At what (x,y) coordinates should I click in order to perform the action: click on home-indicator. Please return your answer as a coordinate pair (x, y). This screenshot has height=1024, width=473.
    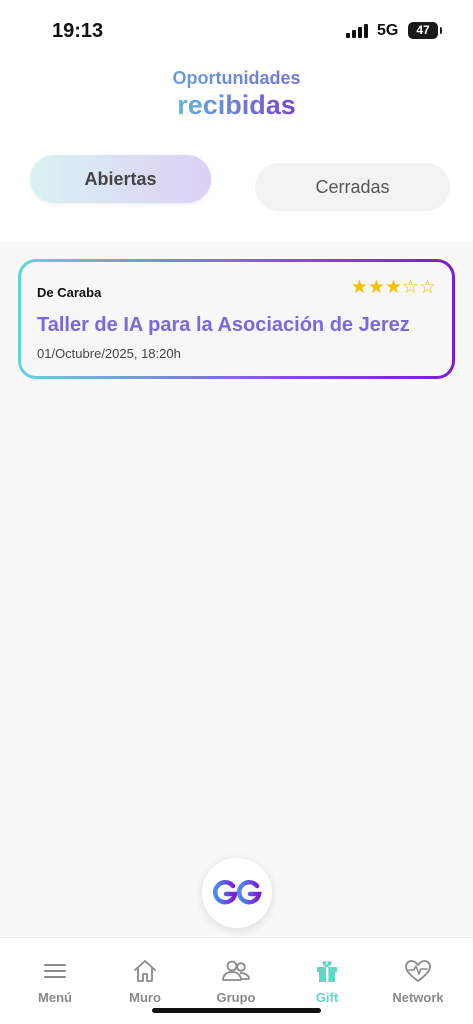
    Looking at the image, I should click on (236, 1010).